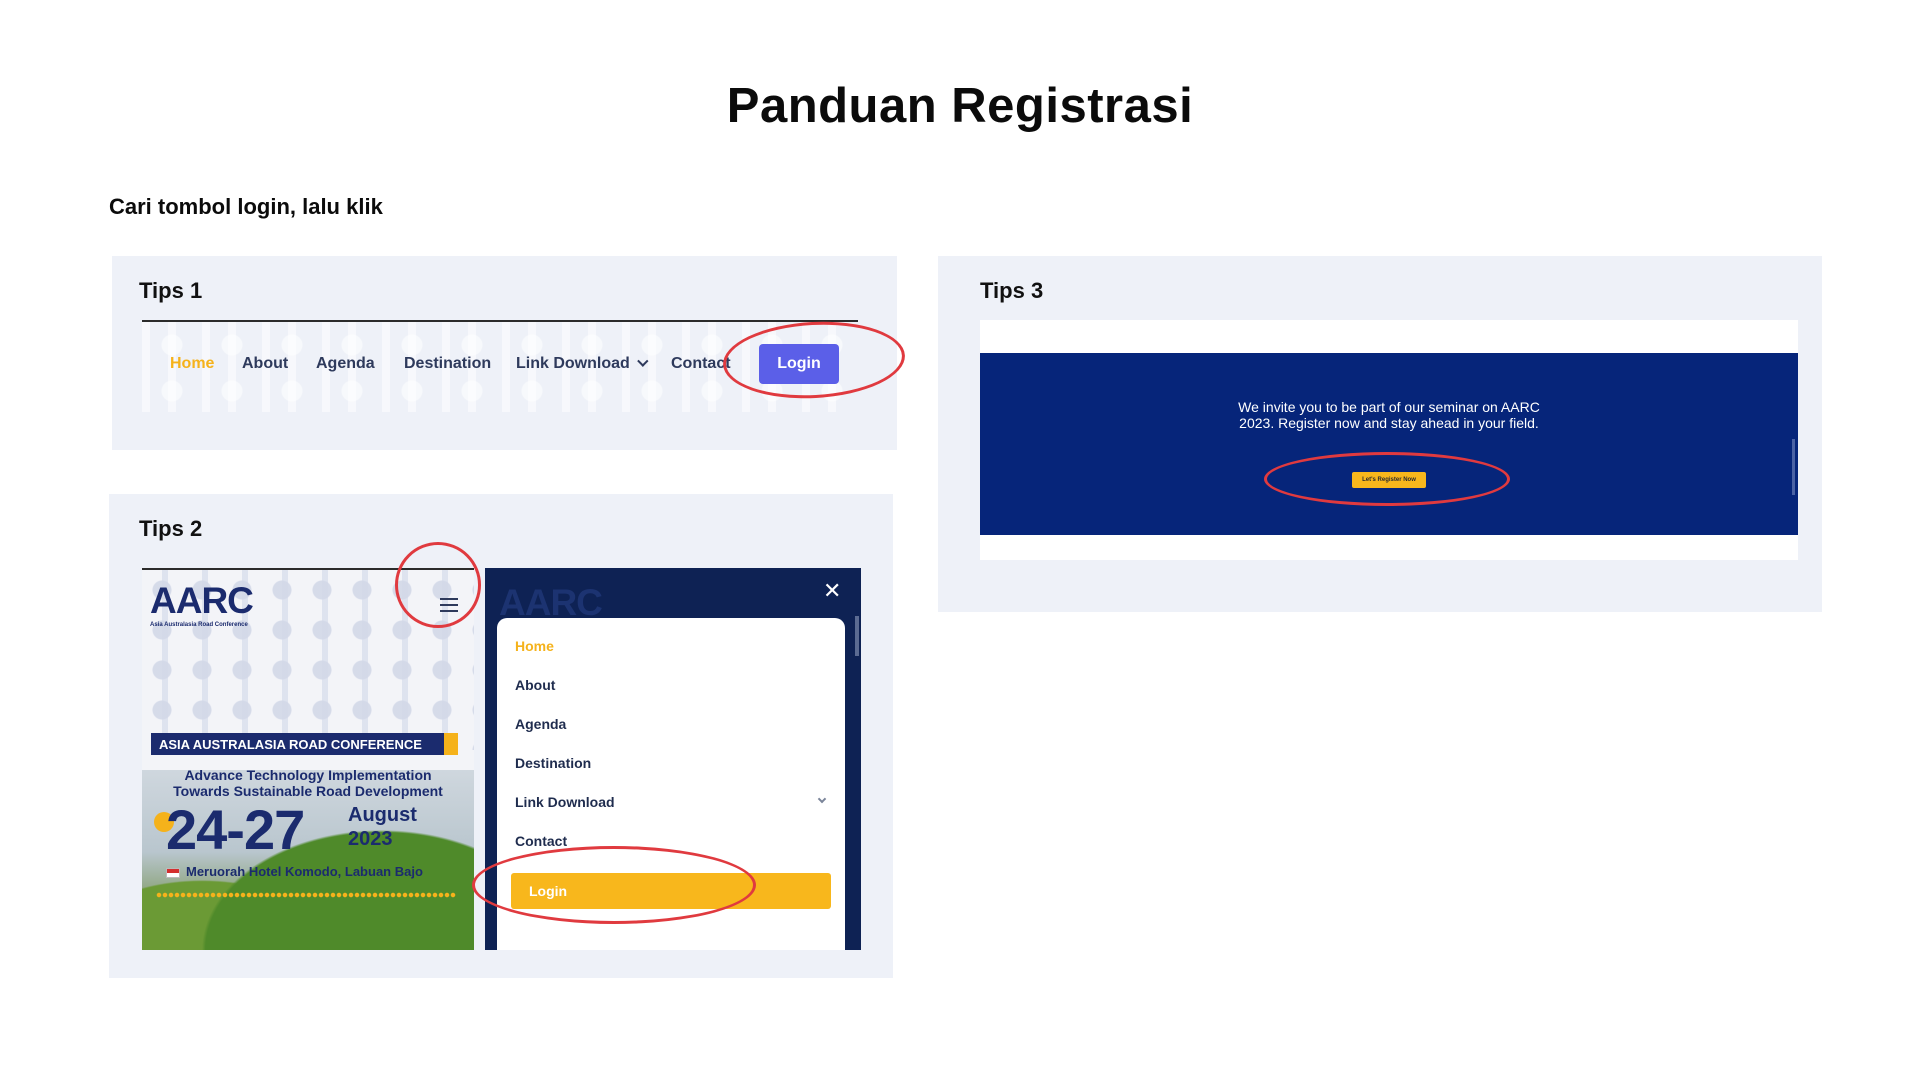 Image resolution: width=1920 pixels, height=1080 pixels. What do you see at coordinates (306, 895) in the screenshot?
I see `decorative-dots` at bounding box center [306, 895].